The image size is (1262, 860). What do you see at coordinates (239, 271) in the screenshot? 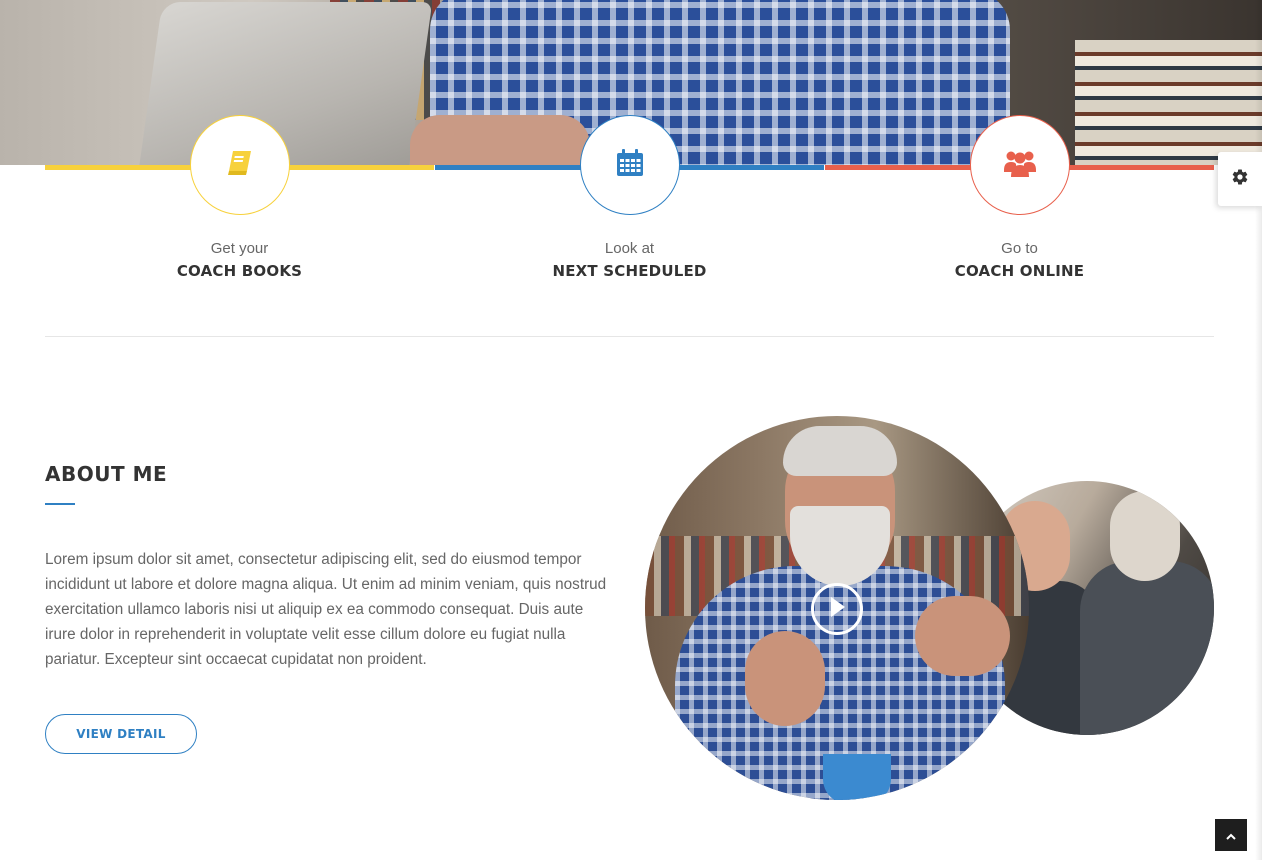
I see `feature-title: COACH BOOKS` at bounding box center [239, 271].